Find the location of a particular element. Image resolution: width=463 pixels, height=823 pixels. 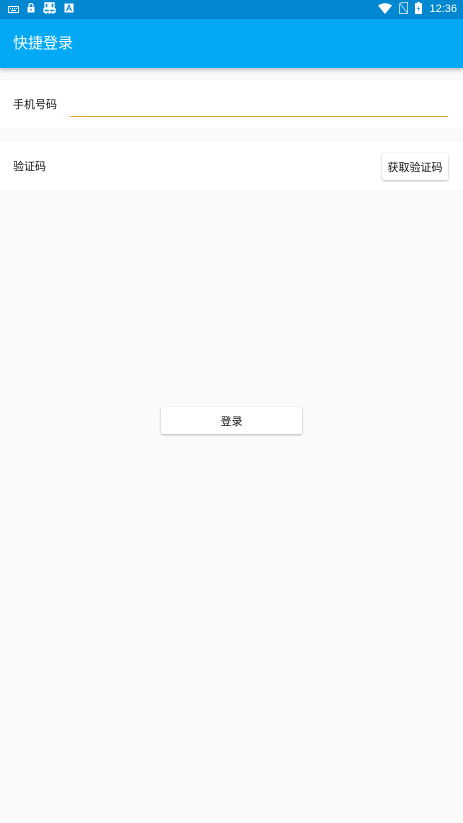

status-right-icons: 12:36 is located at coordinates (417, 9).